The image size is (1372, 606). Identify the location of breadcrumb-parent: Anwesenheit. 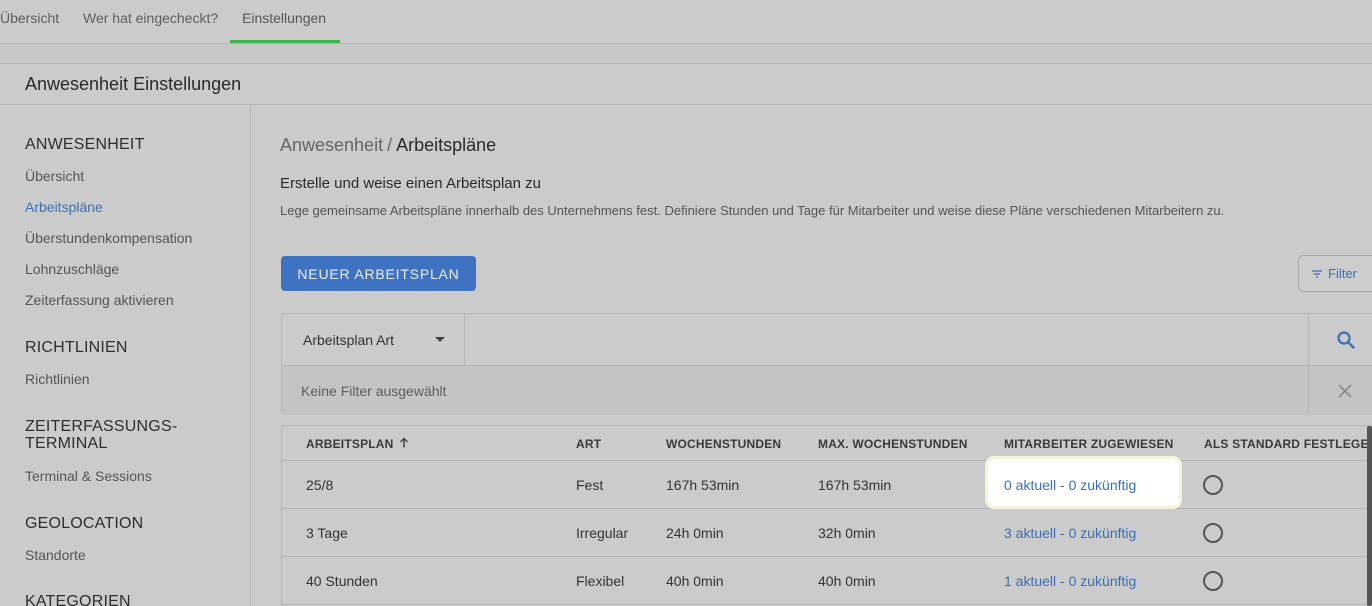
(331, 145).